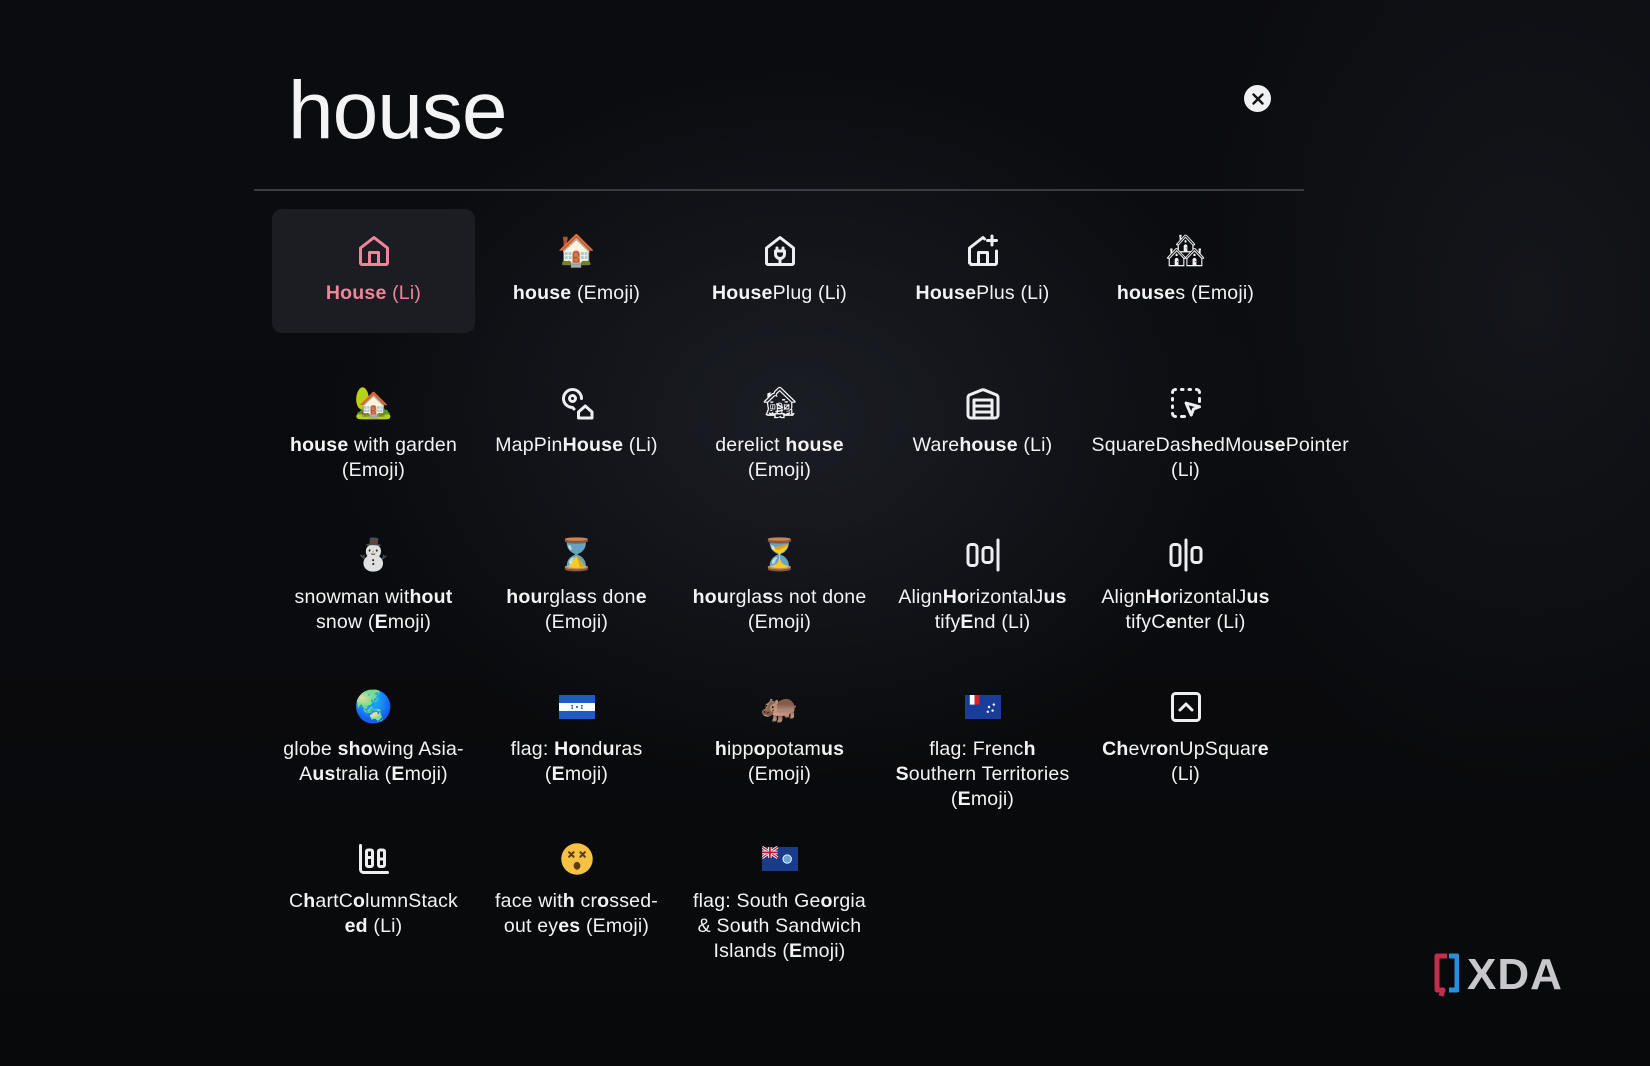  I want to click on result-item: ChartColumnStack ed (Li), so click(373, 893).